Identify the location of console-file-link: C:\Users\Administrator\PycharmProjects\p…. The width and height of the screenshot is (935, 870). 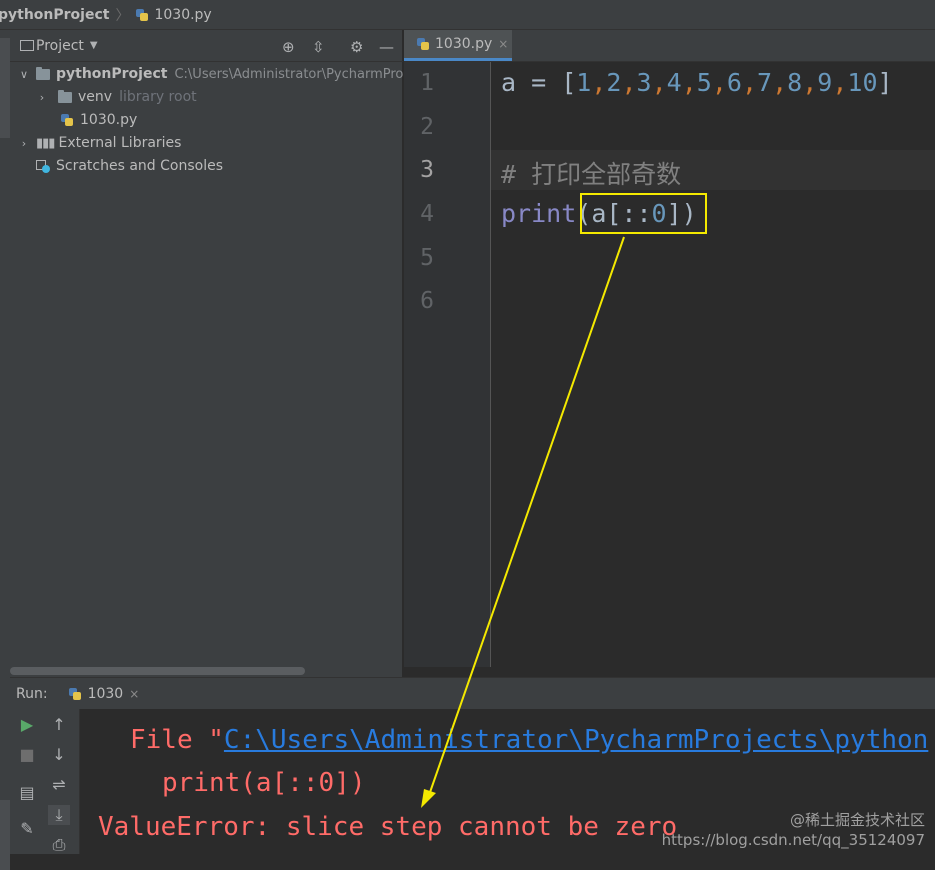
(576, 740).